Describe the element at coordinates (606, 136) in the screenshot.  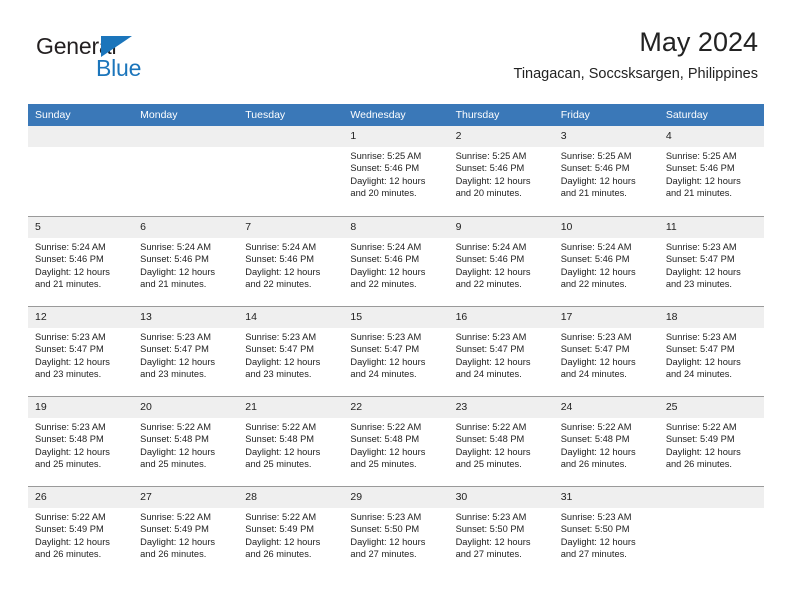
I see `day-number: 3` at that location.